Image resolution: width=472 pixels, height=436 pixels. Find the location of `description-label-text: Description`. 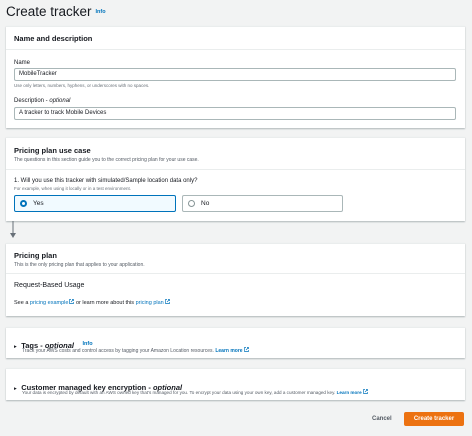

description-label-text: Description is located at coordinates (29, 101).